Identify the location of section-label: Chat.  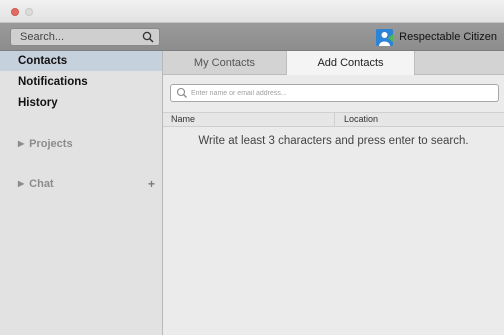
(41, 184).